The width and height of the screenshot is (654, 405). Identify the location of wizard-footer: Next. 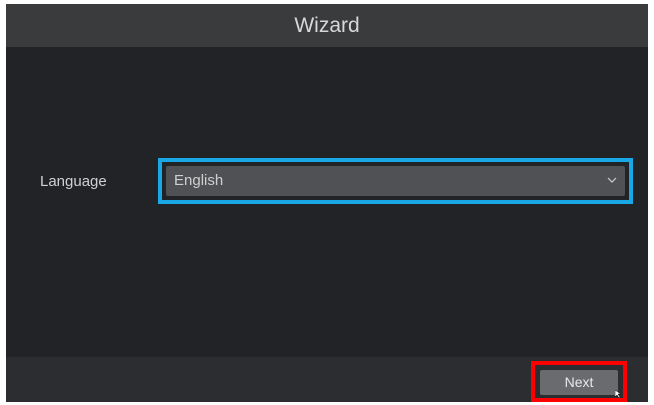
(327, 379).